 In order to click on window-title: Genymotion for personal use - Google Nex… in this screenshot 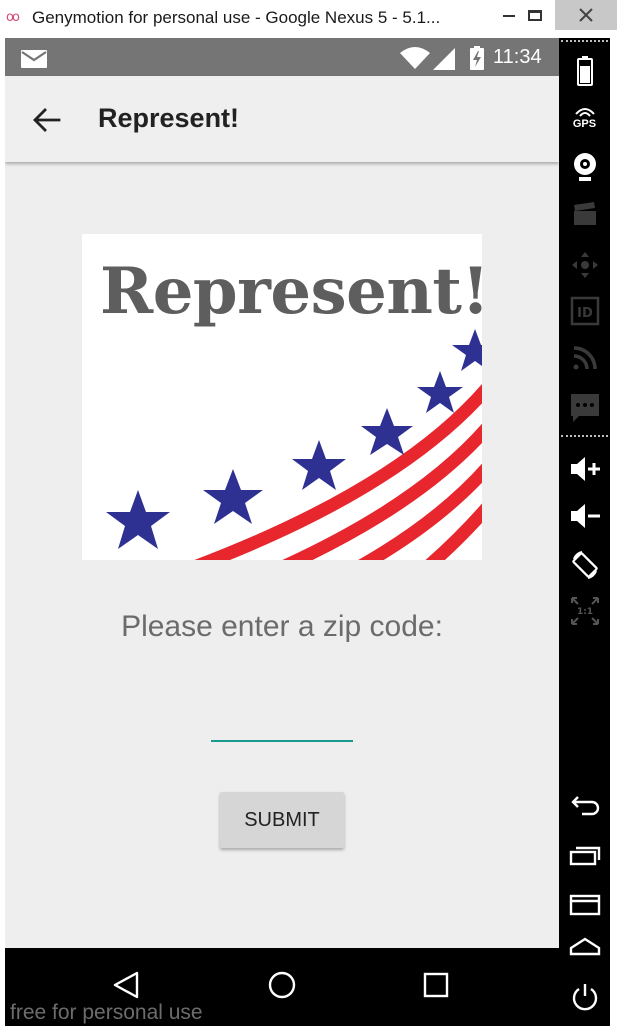, I will do `click(236, 17)`.